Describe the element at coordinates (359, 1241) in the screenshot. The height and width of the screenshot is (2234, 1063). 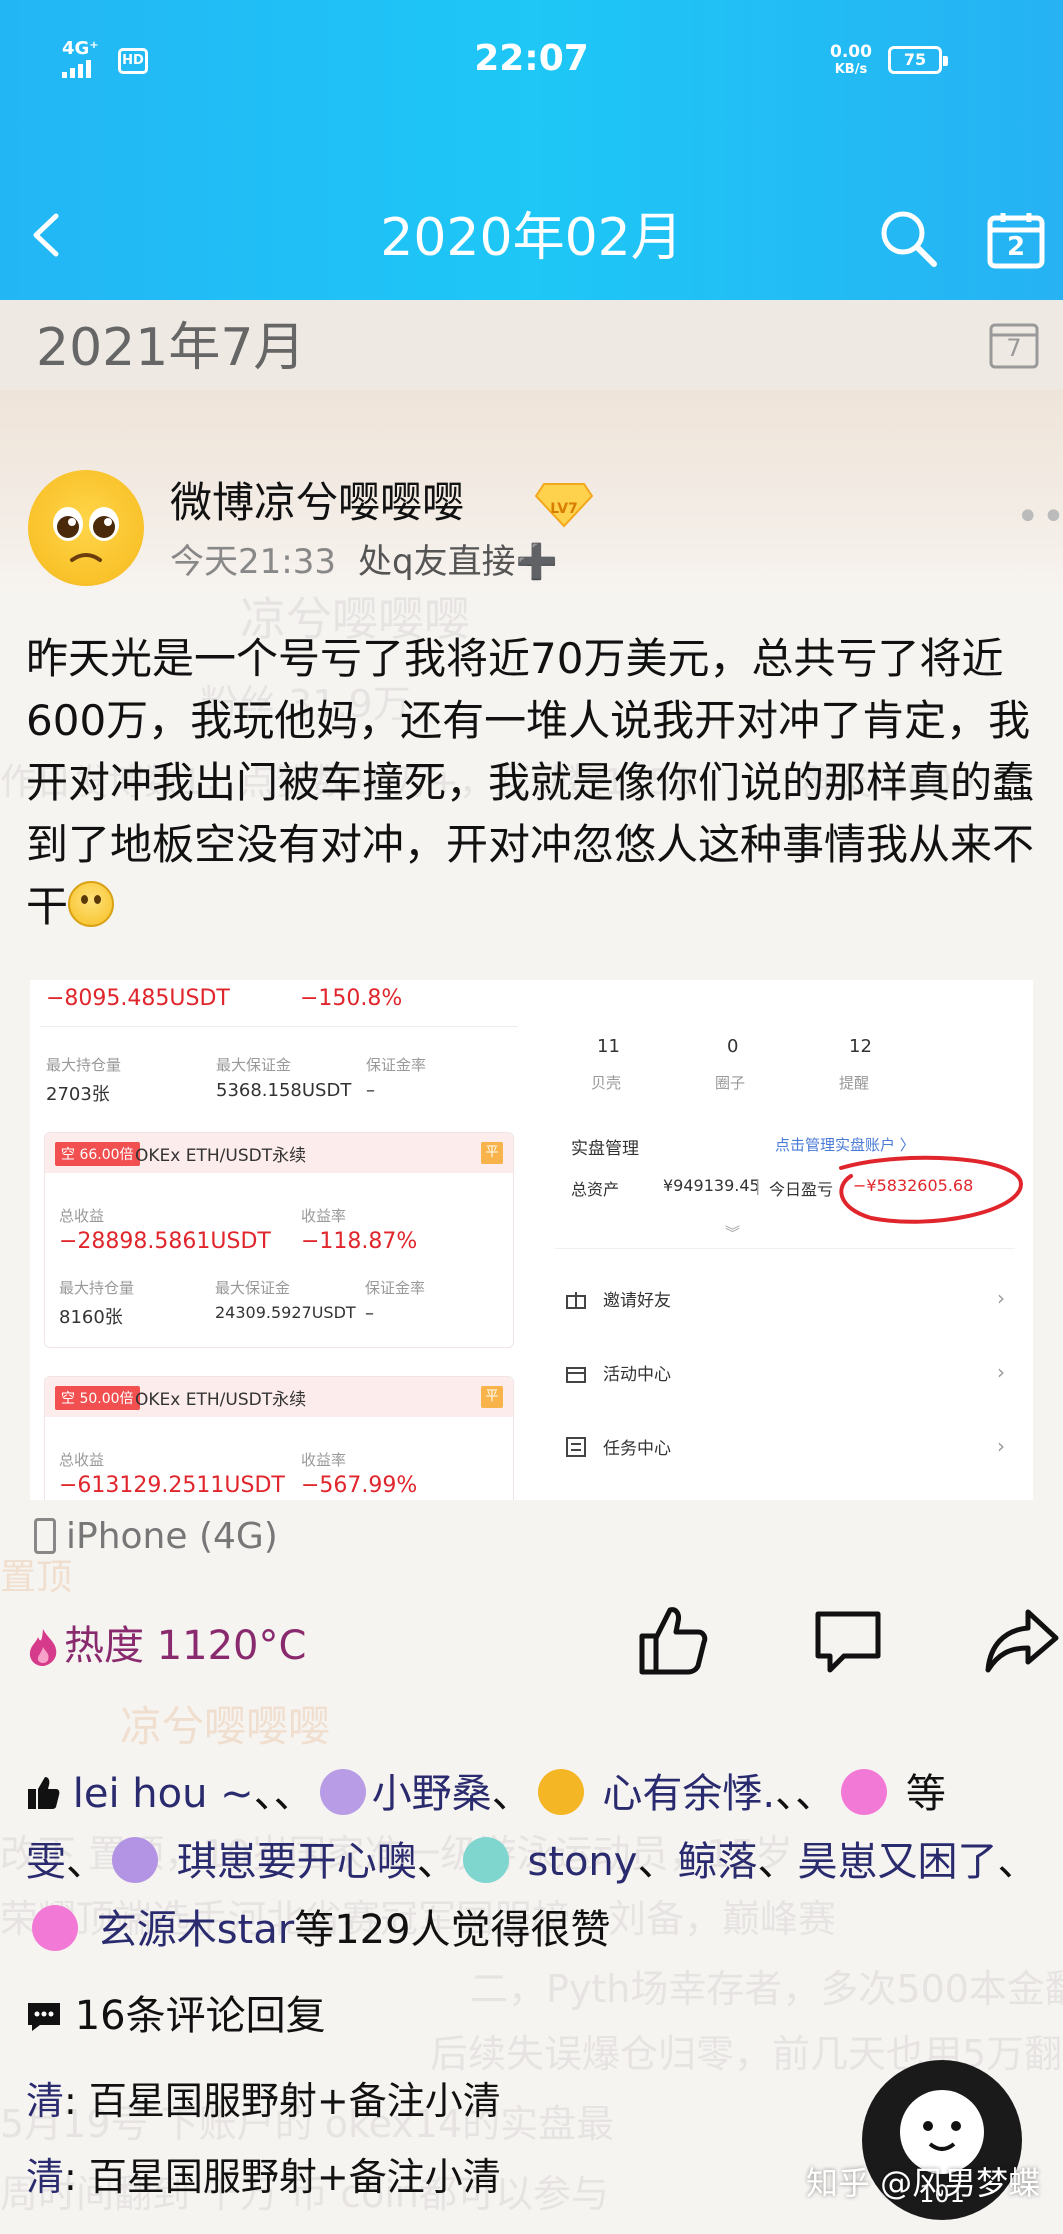
I see `profit-rate: −118.87%` at that location.